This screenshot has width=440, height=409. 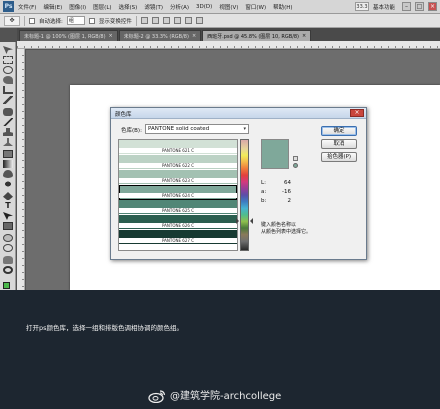 I want to click on shape-tool-icon, so click(x=8, y=226).